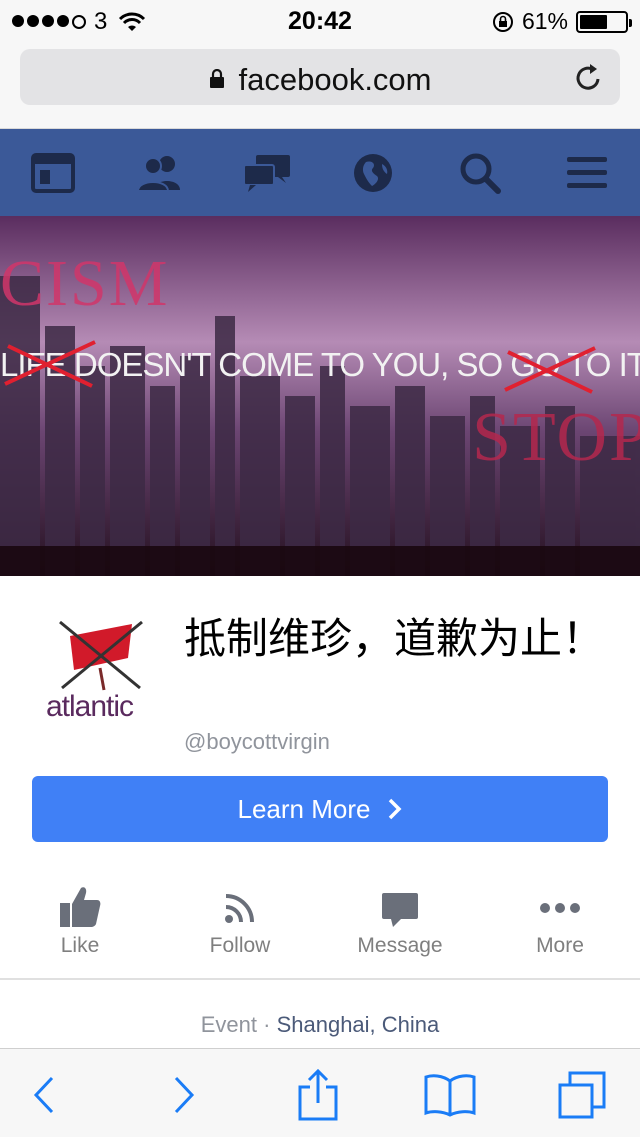 This screenshot has height=1137, width=640. I want to click on battery-area: 61%, so click(562, 21).